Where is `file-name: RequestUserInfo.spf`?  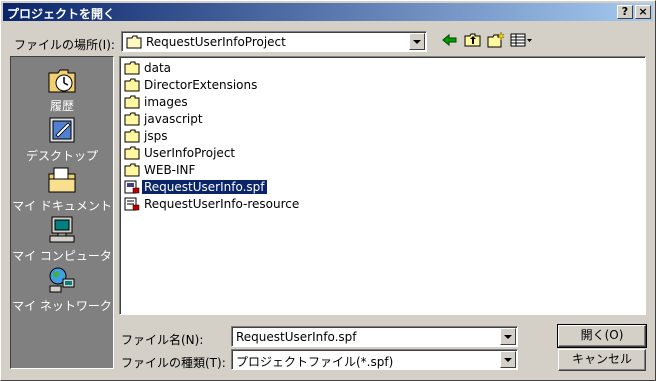
file-name: RequestUserInfo.spf is located at coordinates (204, 187).